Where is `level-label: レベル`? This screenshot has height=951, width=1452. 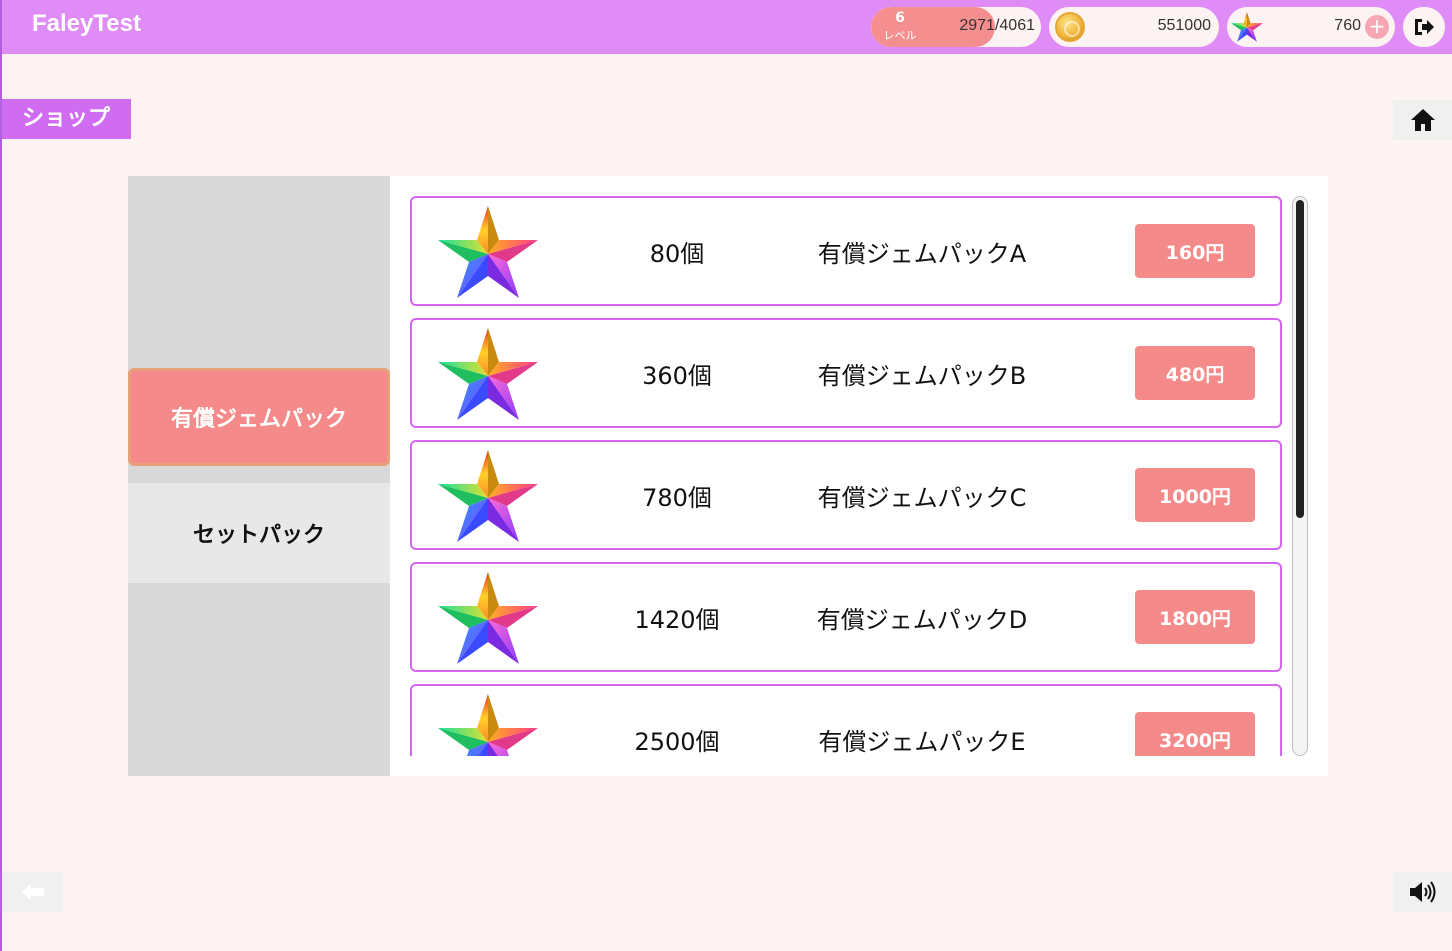 level-label: レベル is located at coordinates (900, 35).